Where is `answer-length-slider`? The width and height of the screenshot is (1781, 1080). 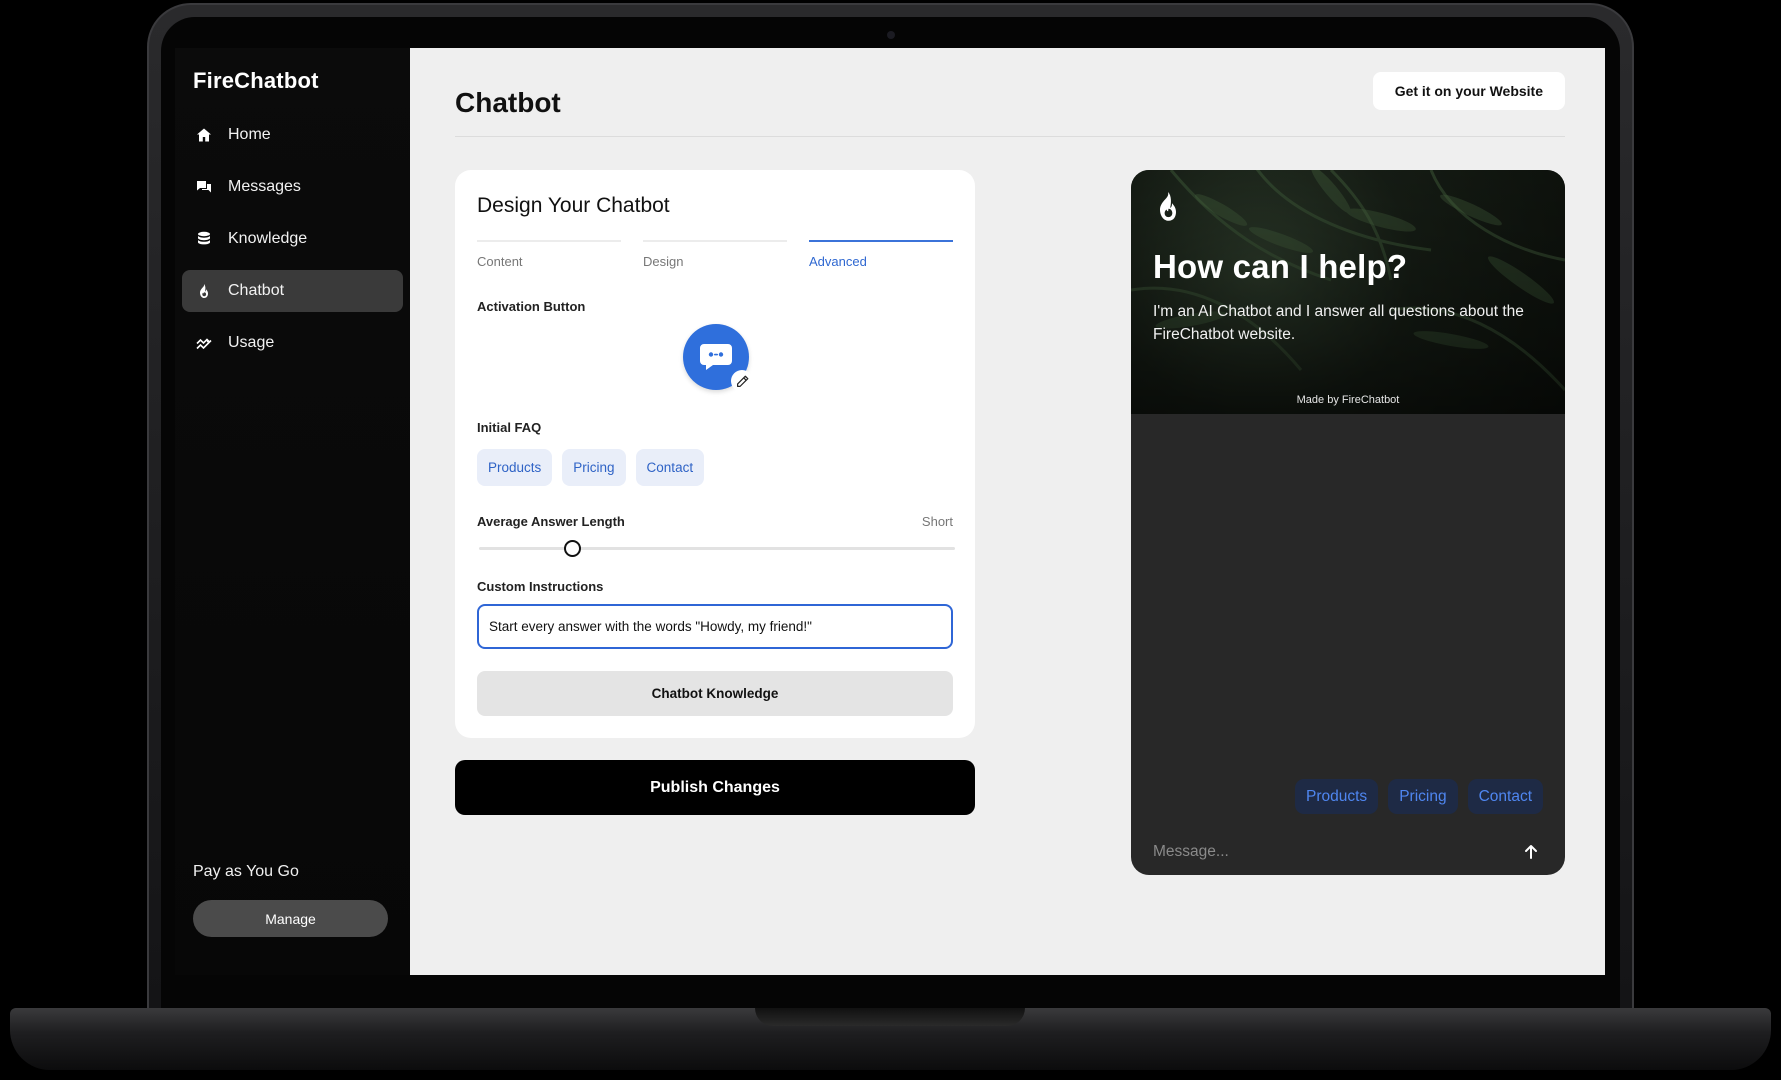
answer-length-slider is located at coordinates (716, 548).